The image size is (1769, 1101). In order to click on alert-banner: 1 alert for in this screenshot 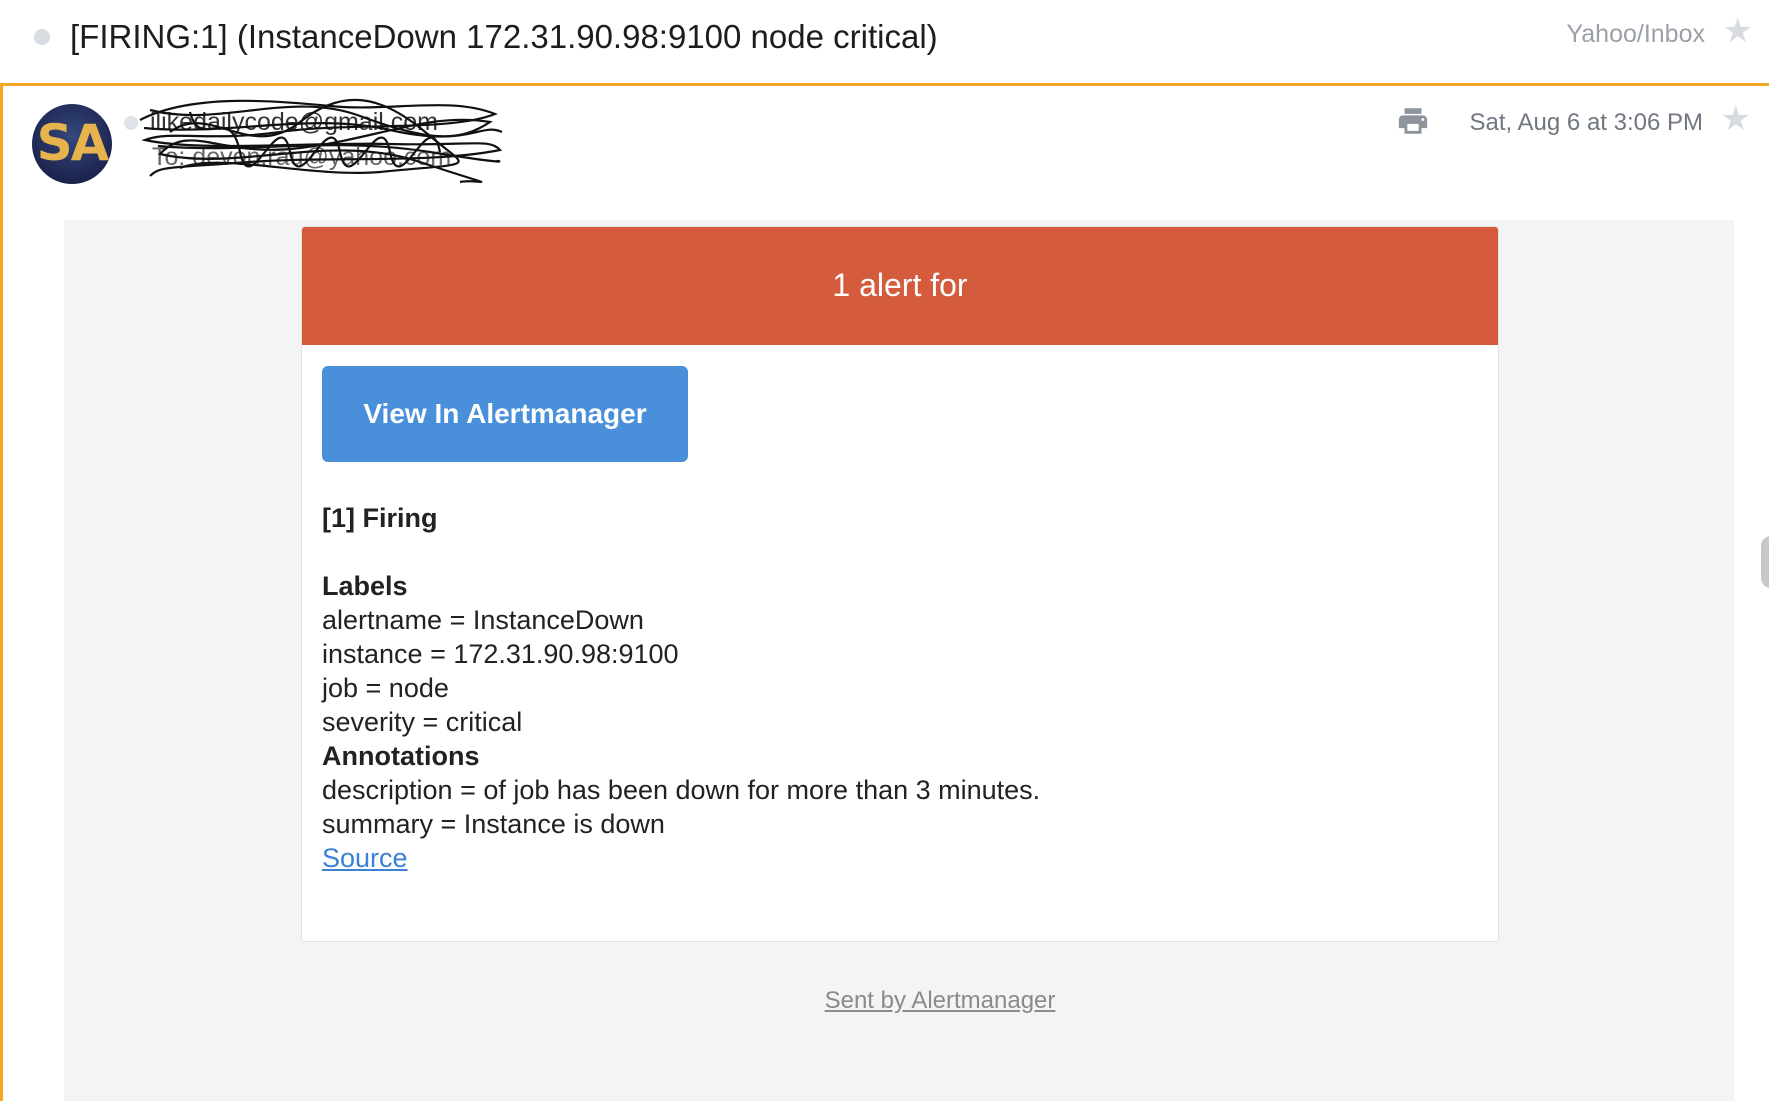, I will do `click(900, 286)`.